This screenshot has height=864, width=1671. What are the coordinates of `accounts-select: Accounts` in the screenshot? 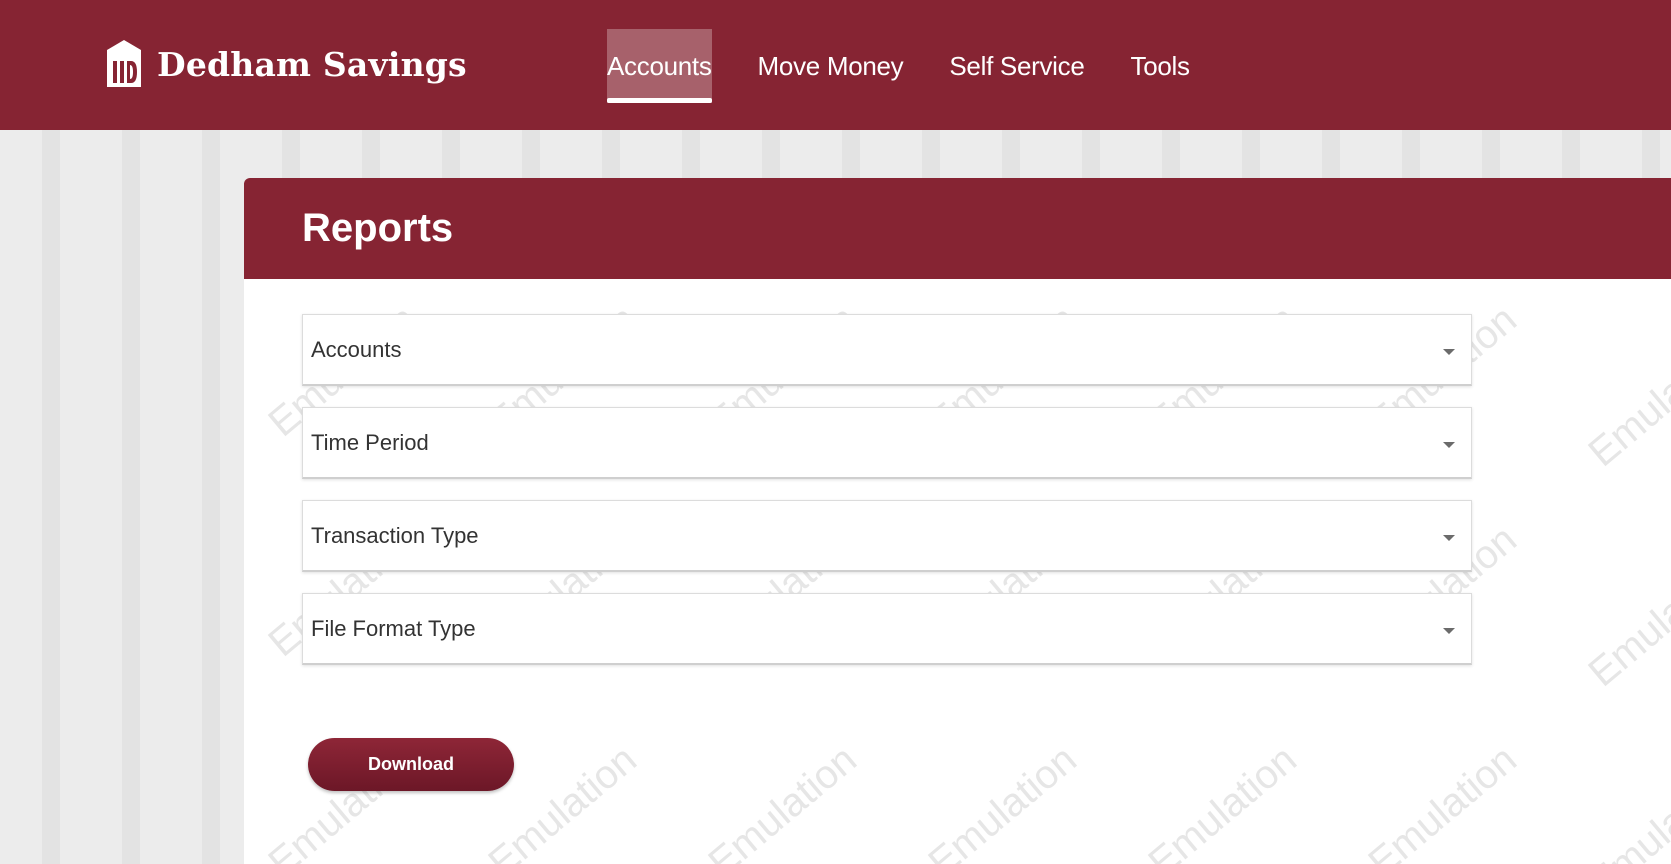 It's located at (887, 350).